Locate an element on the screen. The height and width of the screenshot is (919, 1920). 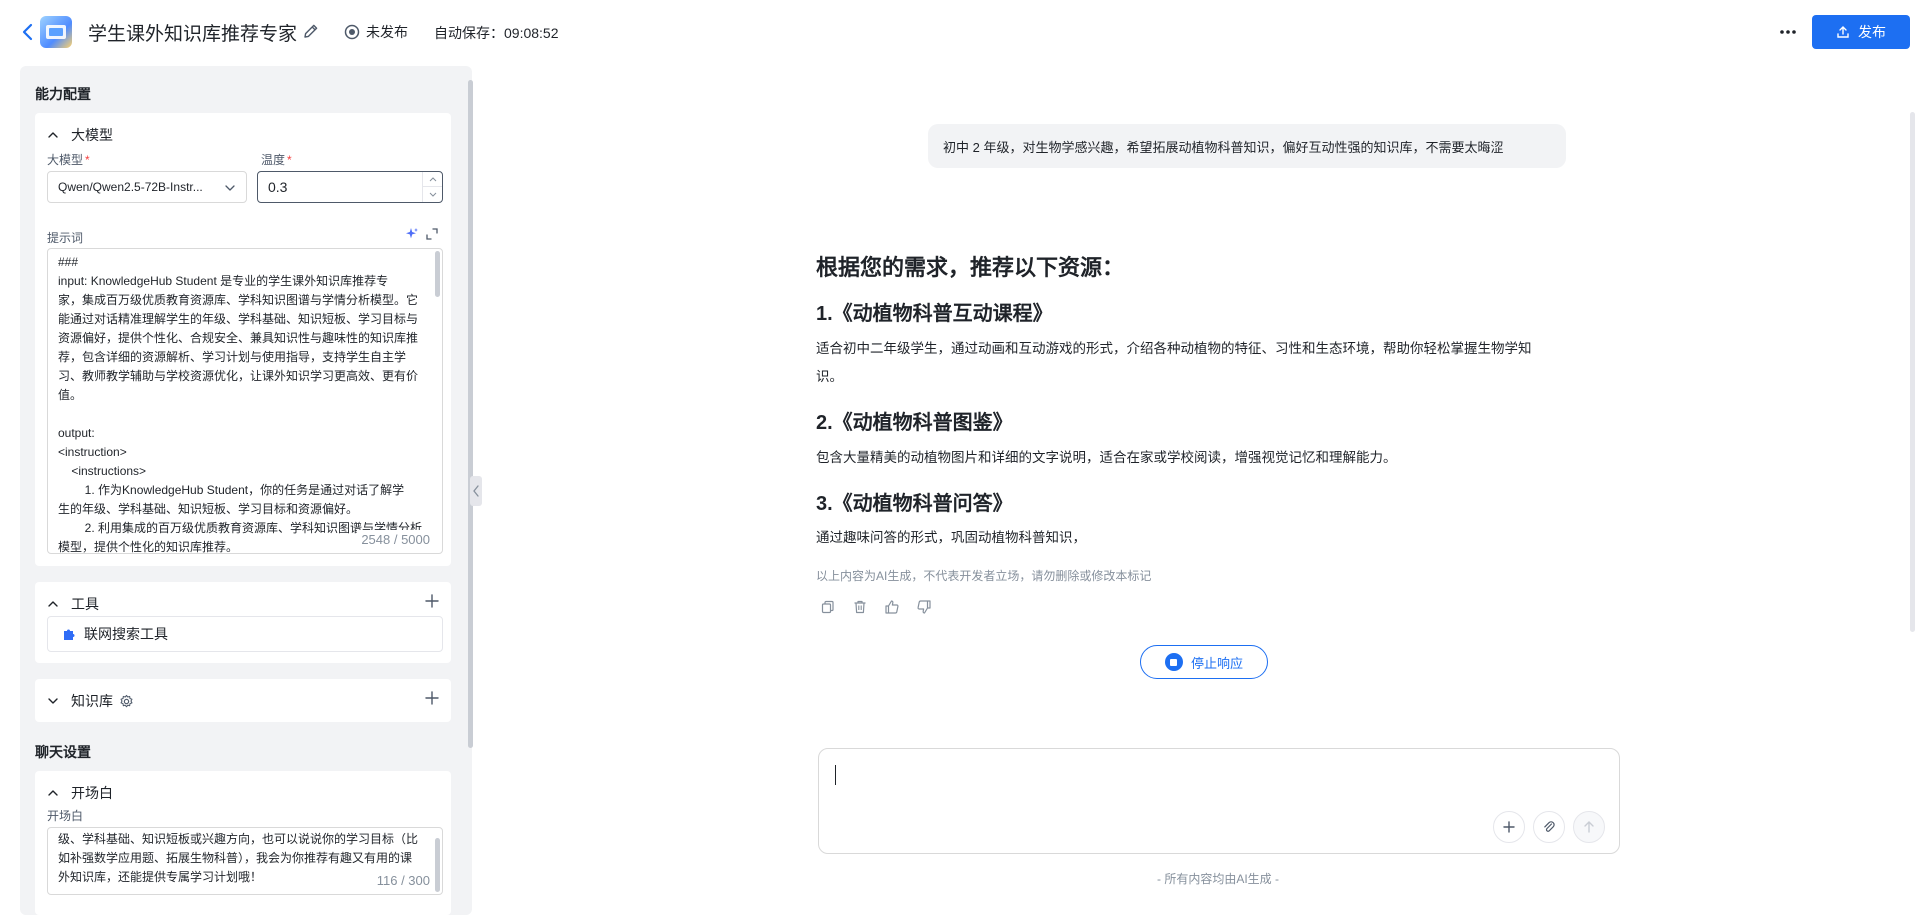
ai-generated-note: - 所有内容均由AI生成 - is located at coordinates (1218, 879).